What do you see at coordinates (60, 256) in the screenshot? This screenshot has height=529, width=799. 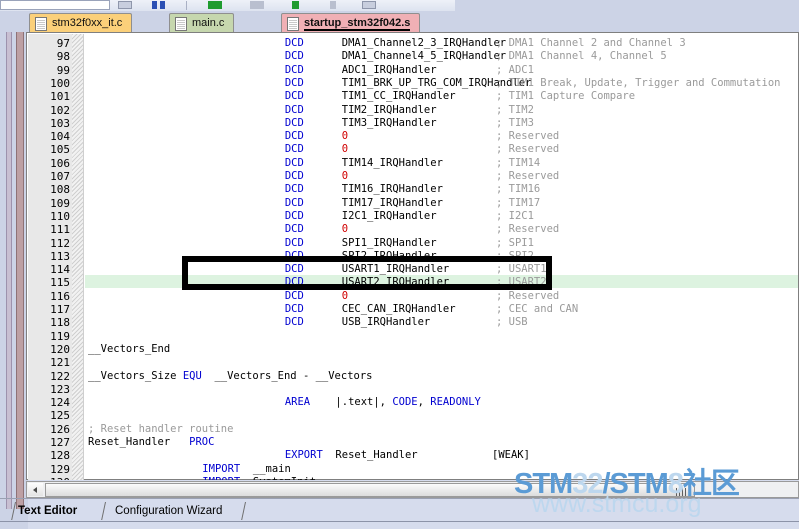 I see `line-number: 113` at bounding box center [60, 256].